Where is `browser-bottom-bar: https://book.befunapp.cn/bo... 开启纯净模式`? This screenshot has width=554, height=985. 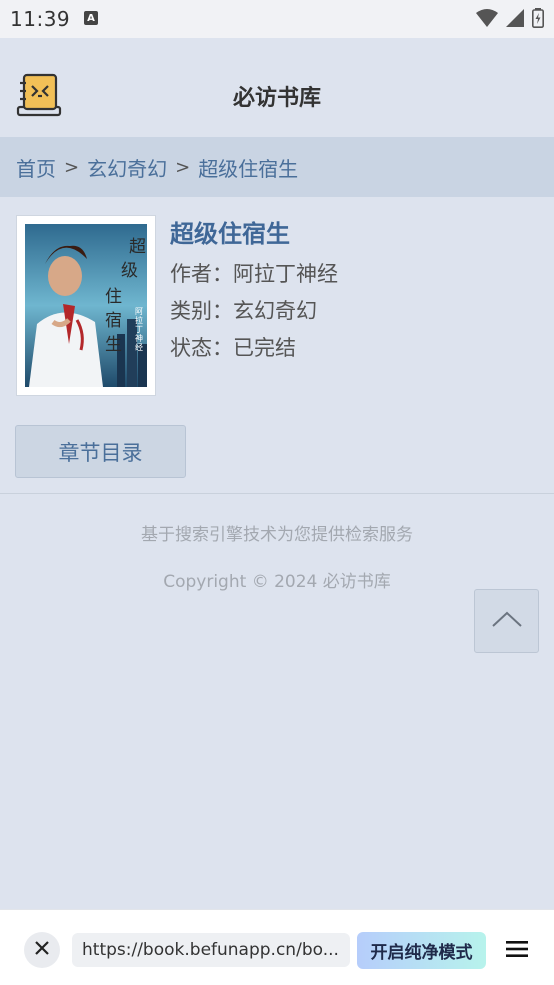 browser-bottom-bar: https://book.befunapp.cn/bo... 开启纯净模式 is located at coordinates (277, 947).